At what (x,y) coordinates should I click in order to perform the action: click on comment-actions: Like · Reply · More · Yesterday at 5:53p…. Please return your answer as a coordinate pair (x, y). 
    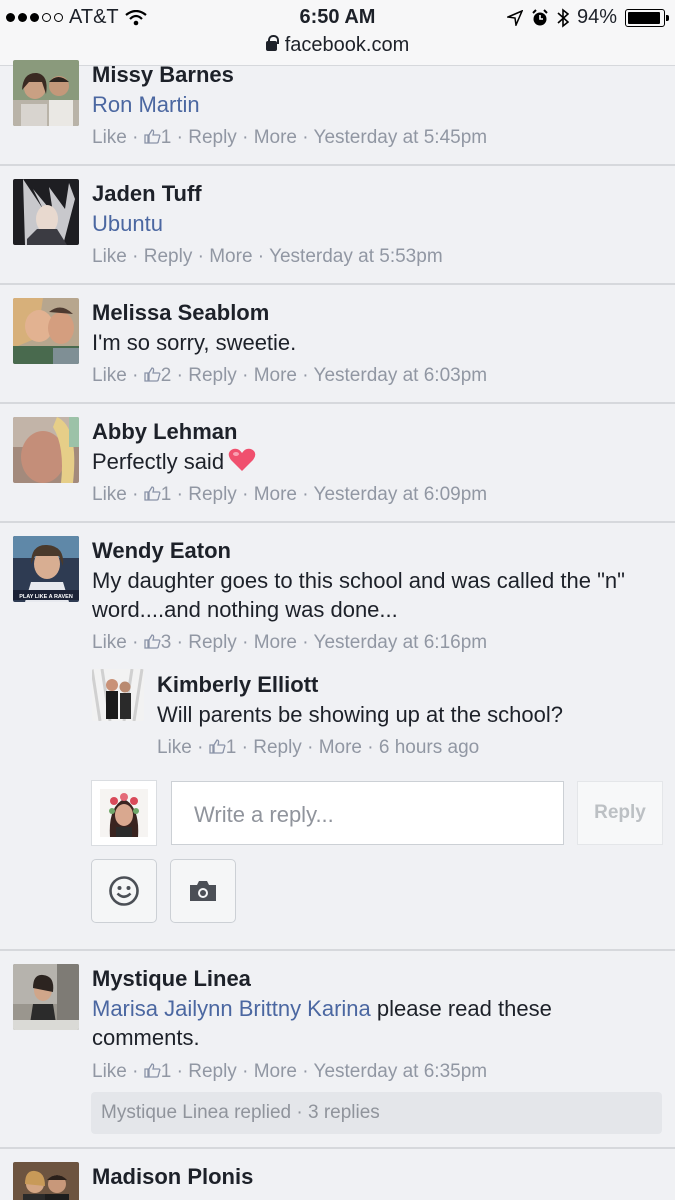
    Looking at the image, I should click on (267, 256).